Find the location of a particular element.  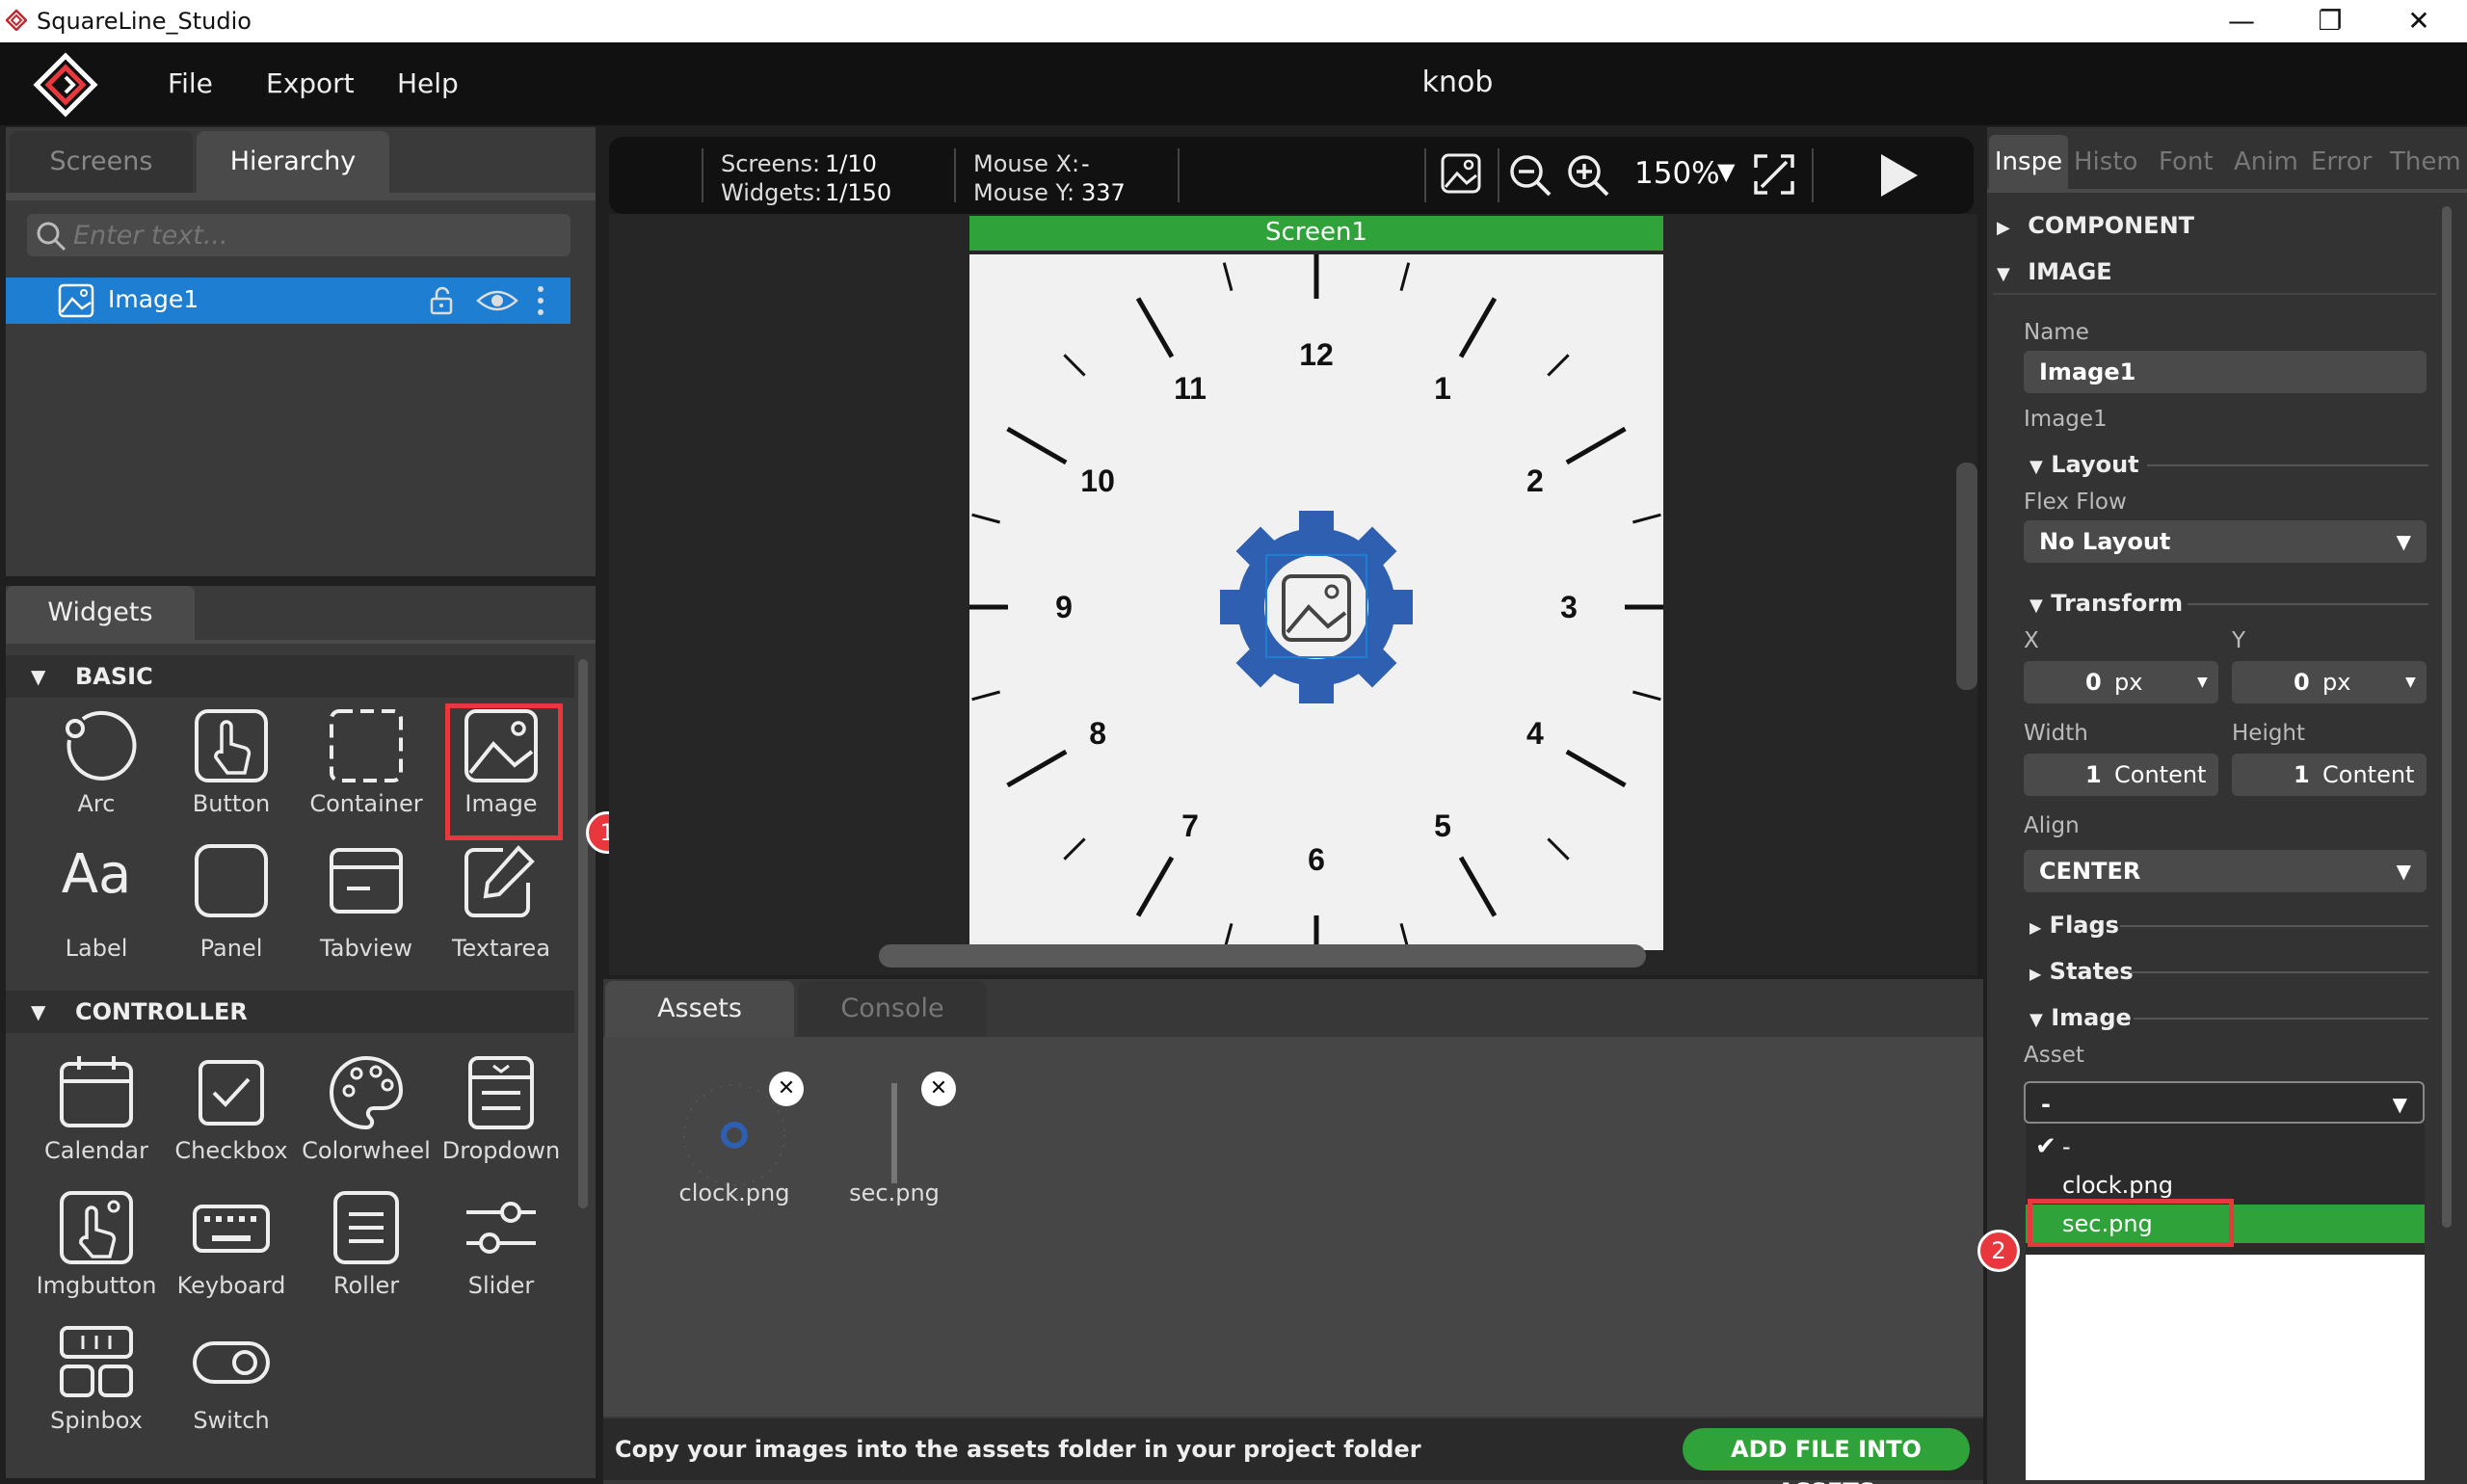

x-label: X is located at coordinates (2031, 640).